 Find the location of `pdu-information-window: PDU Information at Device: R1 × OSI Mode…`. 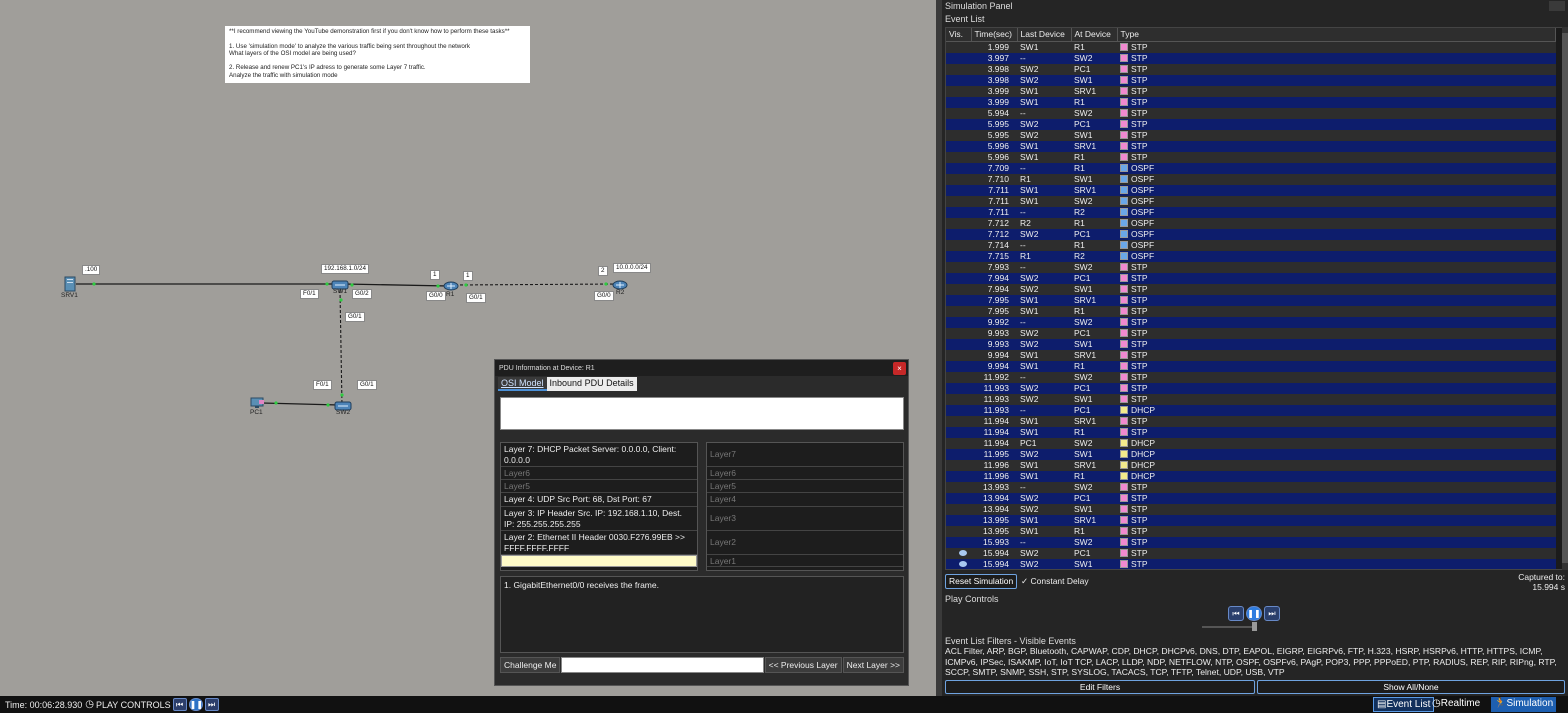

pdu-information-window: PDU Information at Device: R1 × OSI Mode… is located at coordinates (701, 522).